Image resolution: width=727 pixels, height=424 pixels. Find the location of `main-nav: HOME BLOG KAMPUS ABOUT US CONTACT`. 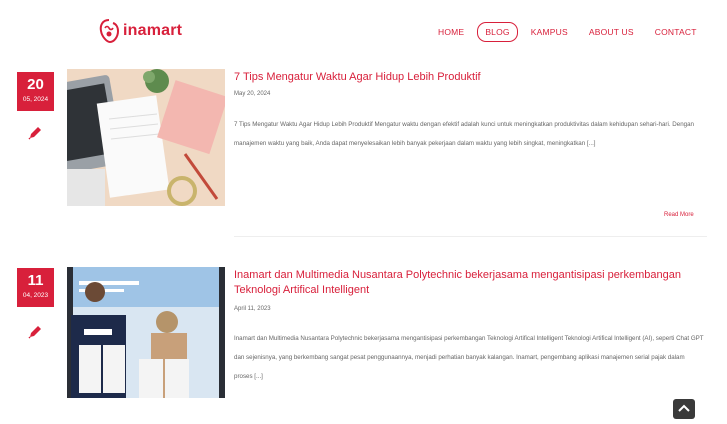

main-nav: HOME BLOG KAMPUS ABOUT US CONTACT is located at coordinates (578, 32).